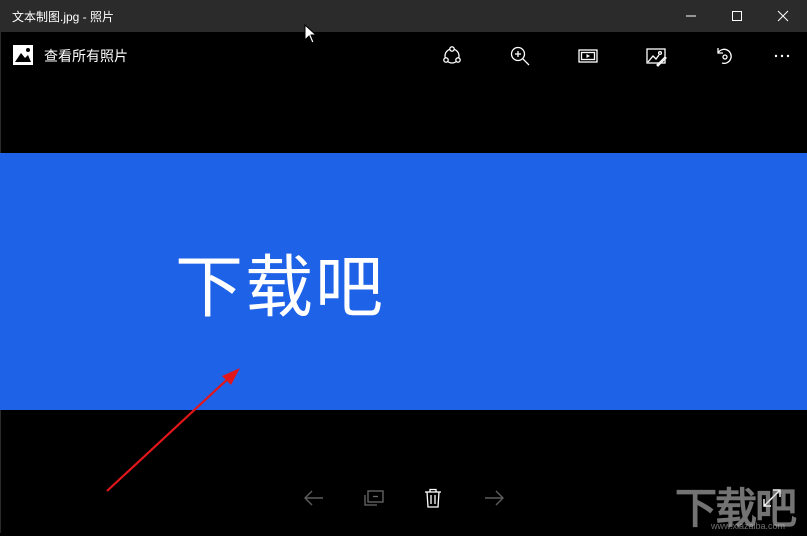  I want to click on close-icon, so click(783, 16).